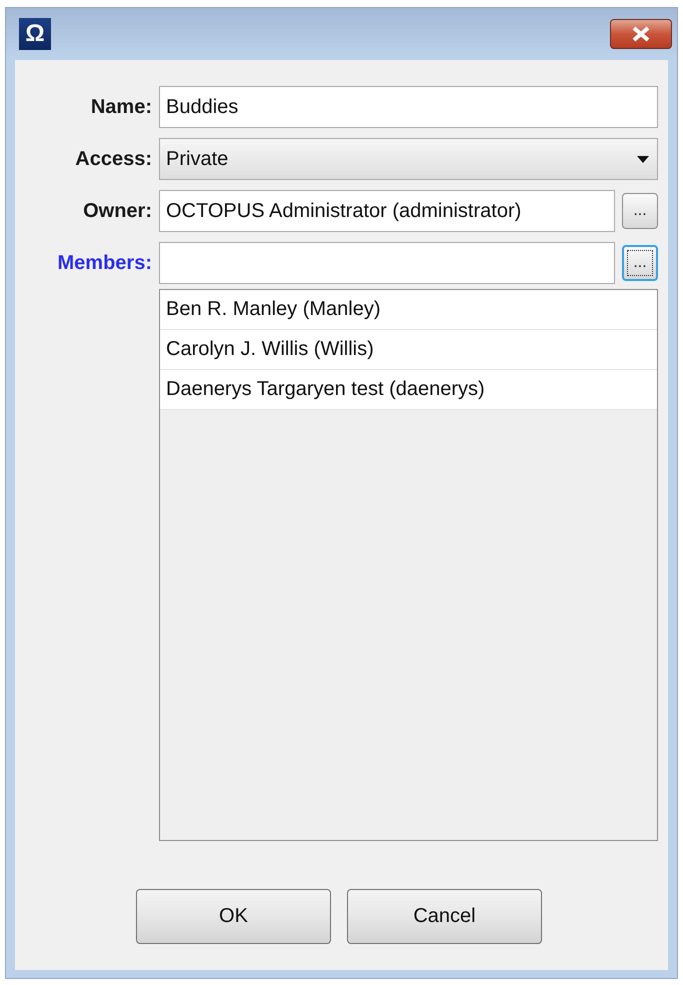 This screenshot has height=985, width=683. Describe the element at coordinates (408, 310) in the screenshot. I see `list-item: Ben R. Manley (Manley)` at that location.